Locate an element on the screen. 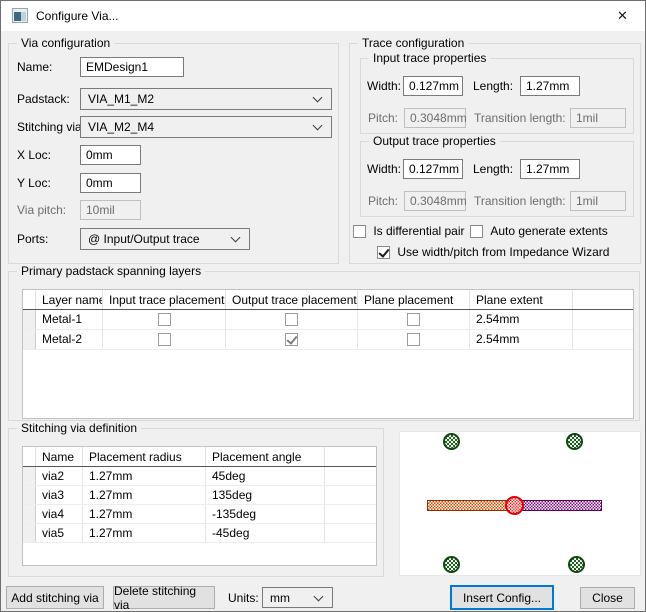 The image size is (646, 612). ports-label: Ports: is located at coordinates (33, 239).